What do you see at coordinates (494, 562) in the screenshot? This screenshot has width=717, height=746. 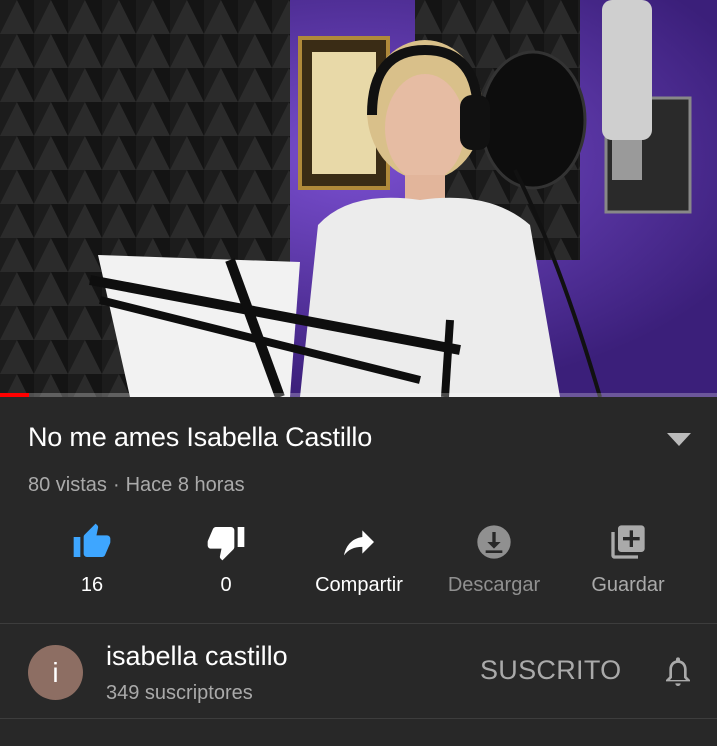 I see `download-button: Descargar` at bounding box center [494, 562].